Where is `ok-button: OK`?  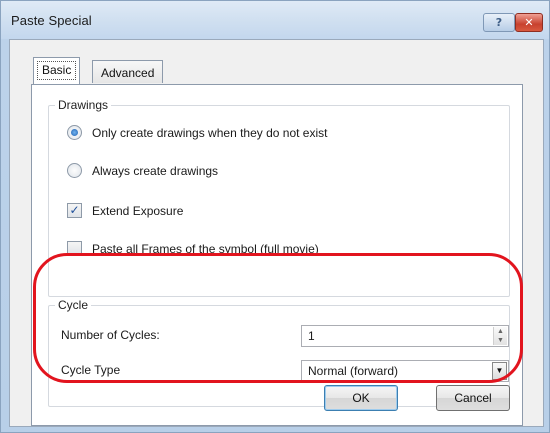 ok-button: OK is located at coordinates (361, 398).